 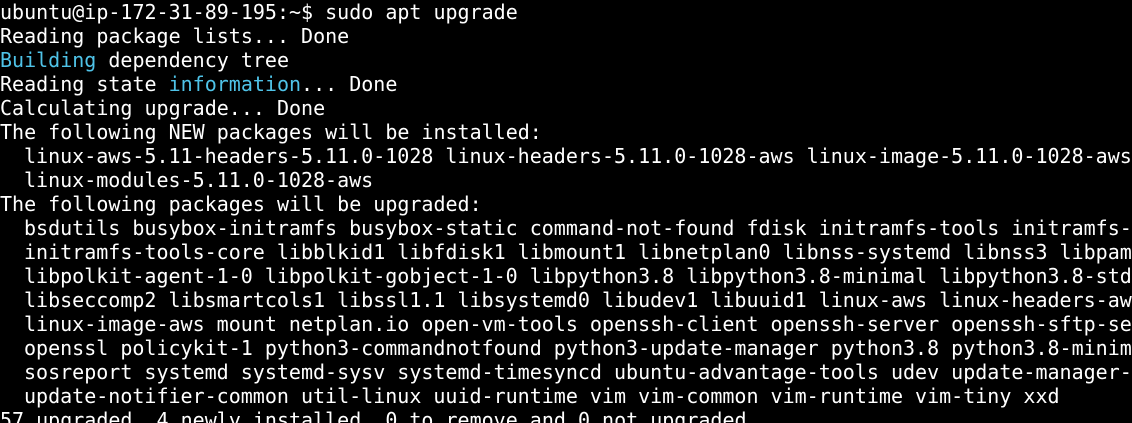 I want to click on building-dependency-tree-line: Building dependency tree, so click(x=144, y=60).